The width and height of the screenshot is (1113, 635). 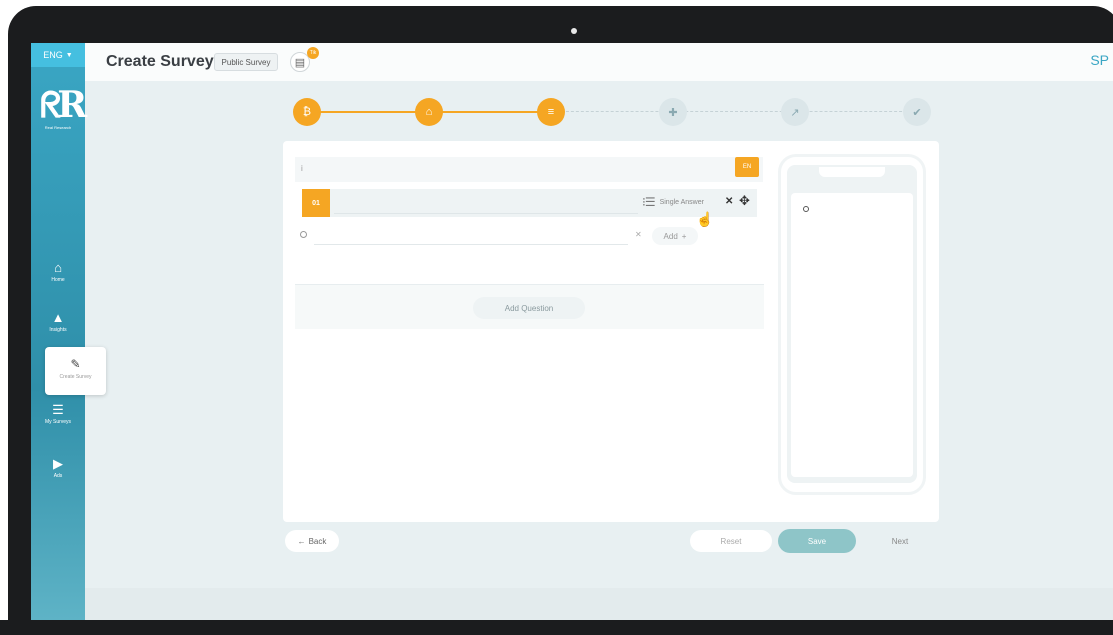 What do you see at coordinates (58, 463) in the screenshot?
I see `play-icon: ▶` at bounding box center [58, 463].